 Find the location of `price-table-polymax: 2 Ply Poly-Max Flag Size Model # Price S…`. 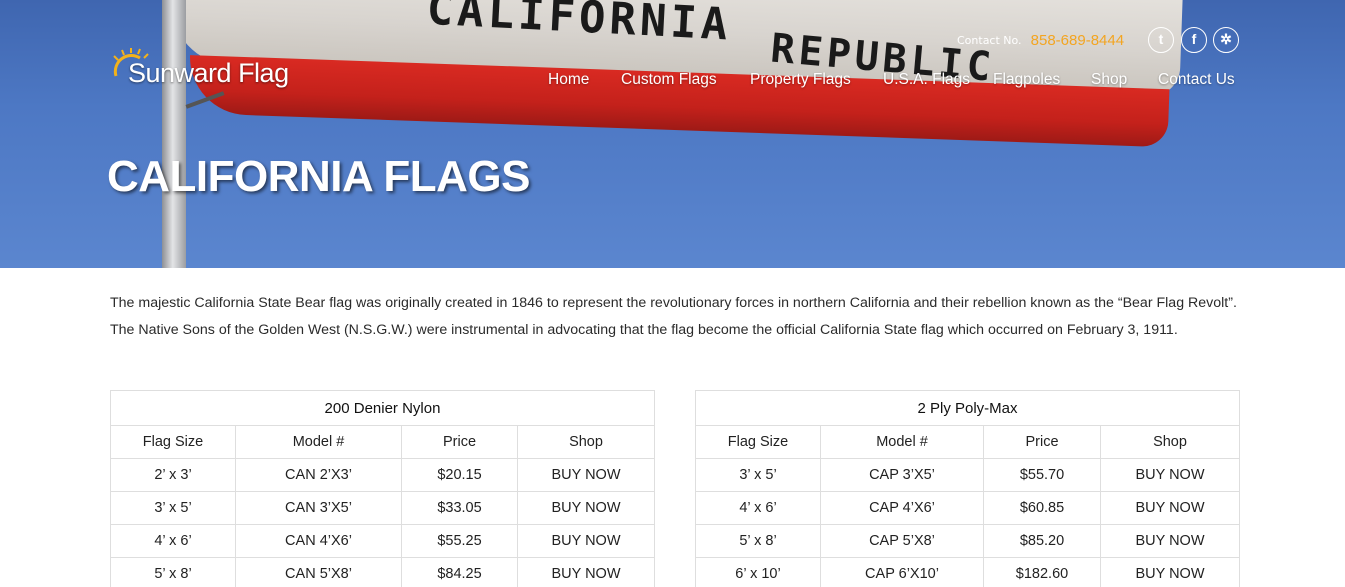

price-table-polymax: 2 Ply Poly-Max Flag Size Model # Price S… is located at coordinates (967, 488).